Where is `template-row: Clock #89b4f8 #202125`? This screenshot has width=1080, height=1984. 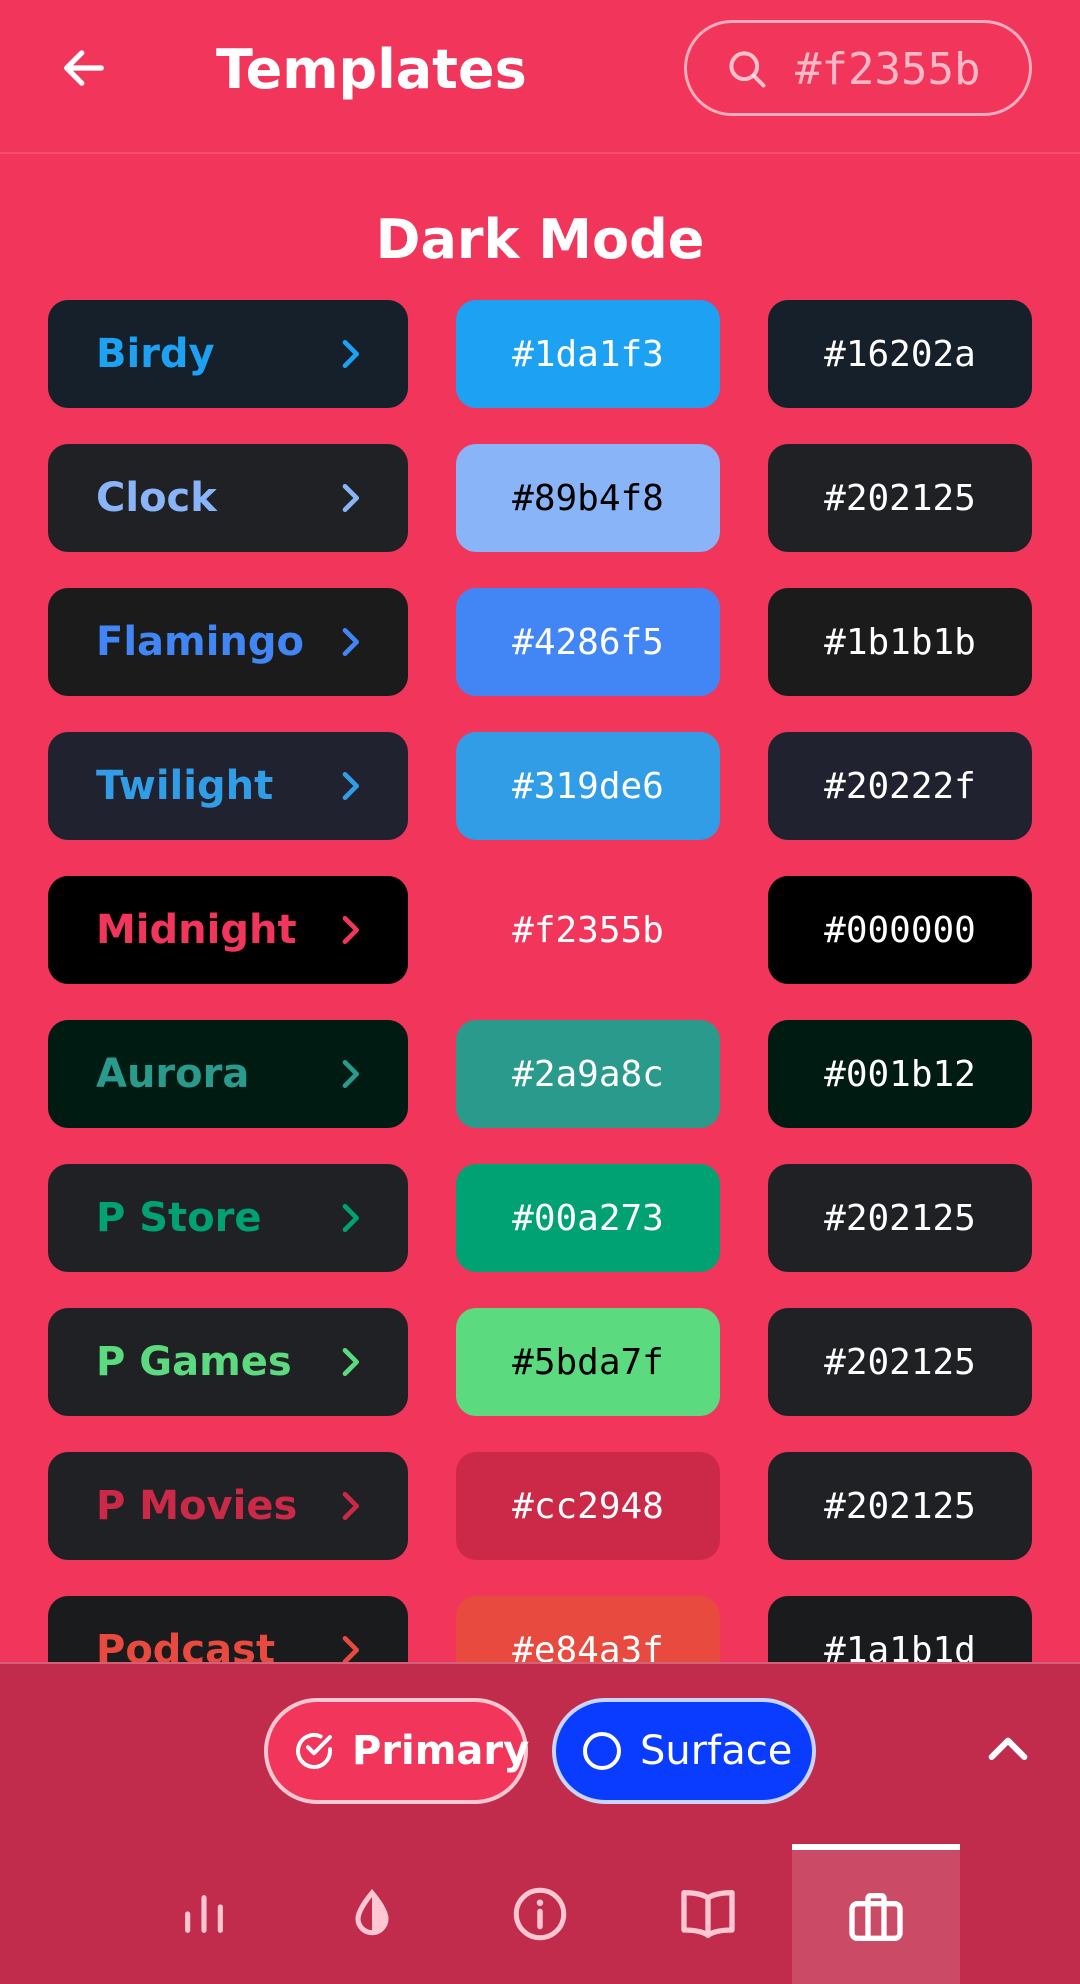
template-row: Clock #89b4f8 #202125 is located at coordinates (540, 498).